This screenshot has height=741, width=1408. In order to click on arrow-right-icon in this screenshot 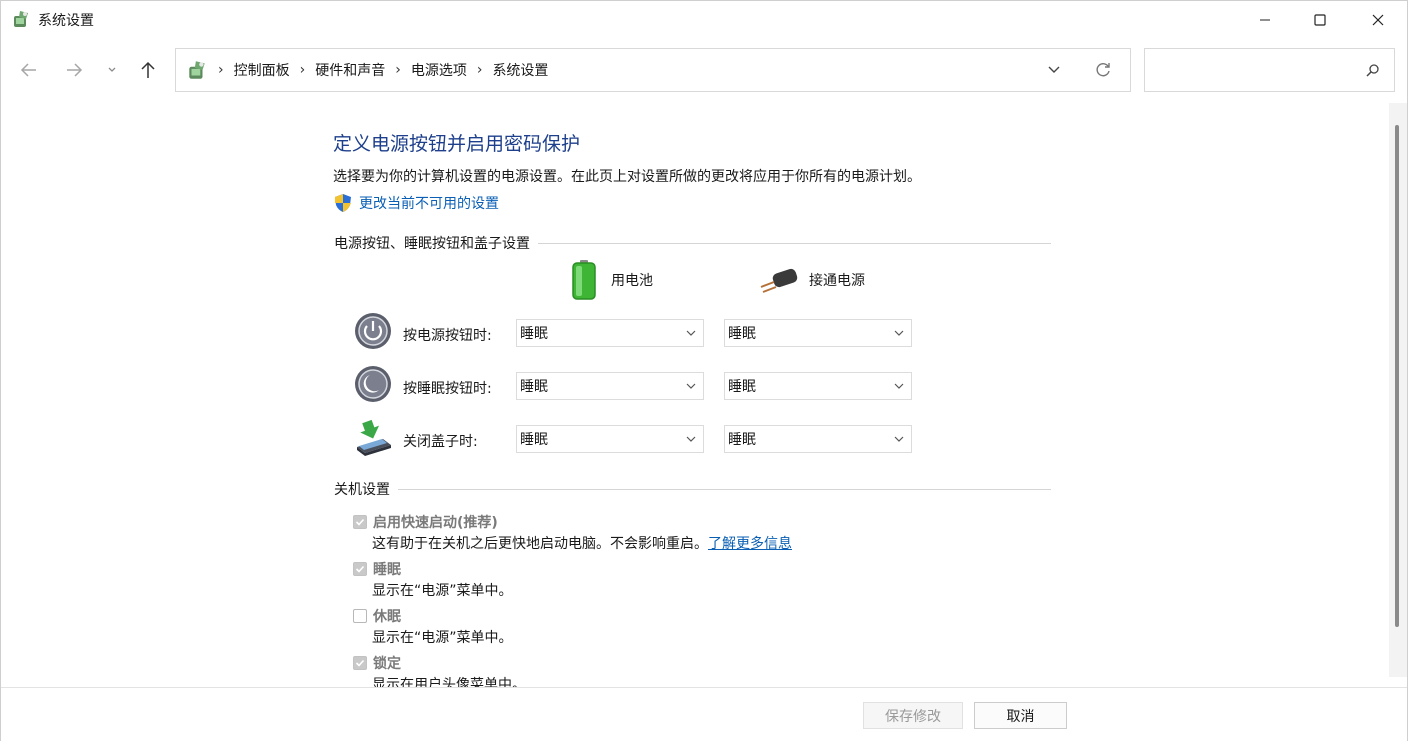, I will do `click(75, 70)`.